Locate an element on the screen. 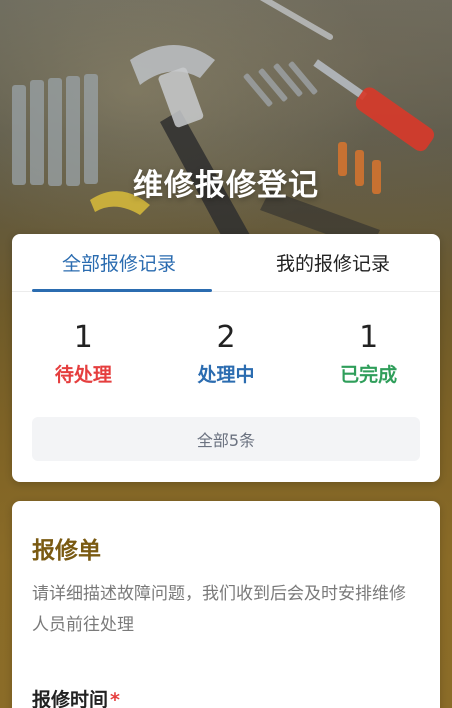 Image resolution: width=452 pixels, height=708 pixels. stat-processing: 2 处理中 is located at coordinates (226, 355).